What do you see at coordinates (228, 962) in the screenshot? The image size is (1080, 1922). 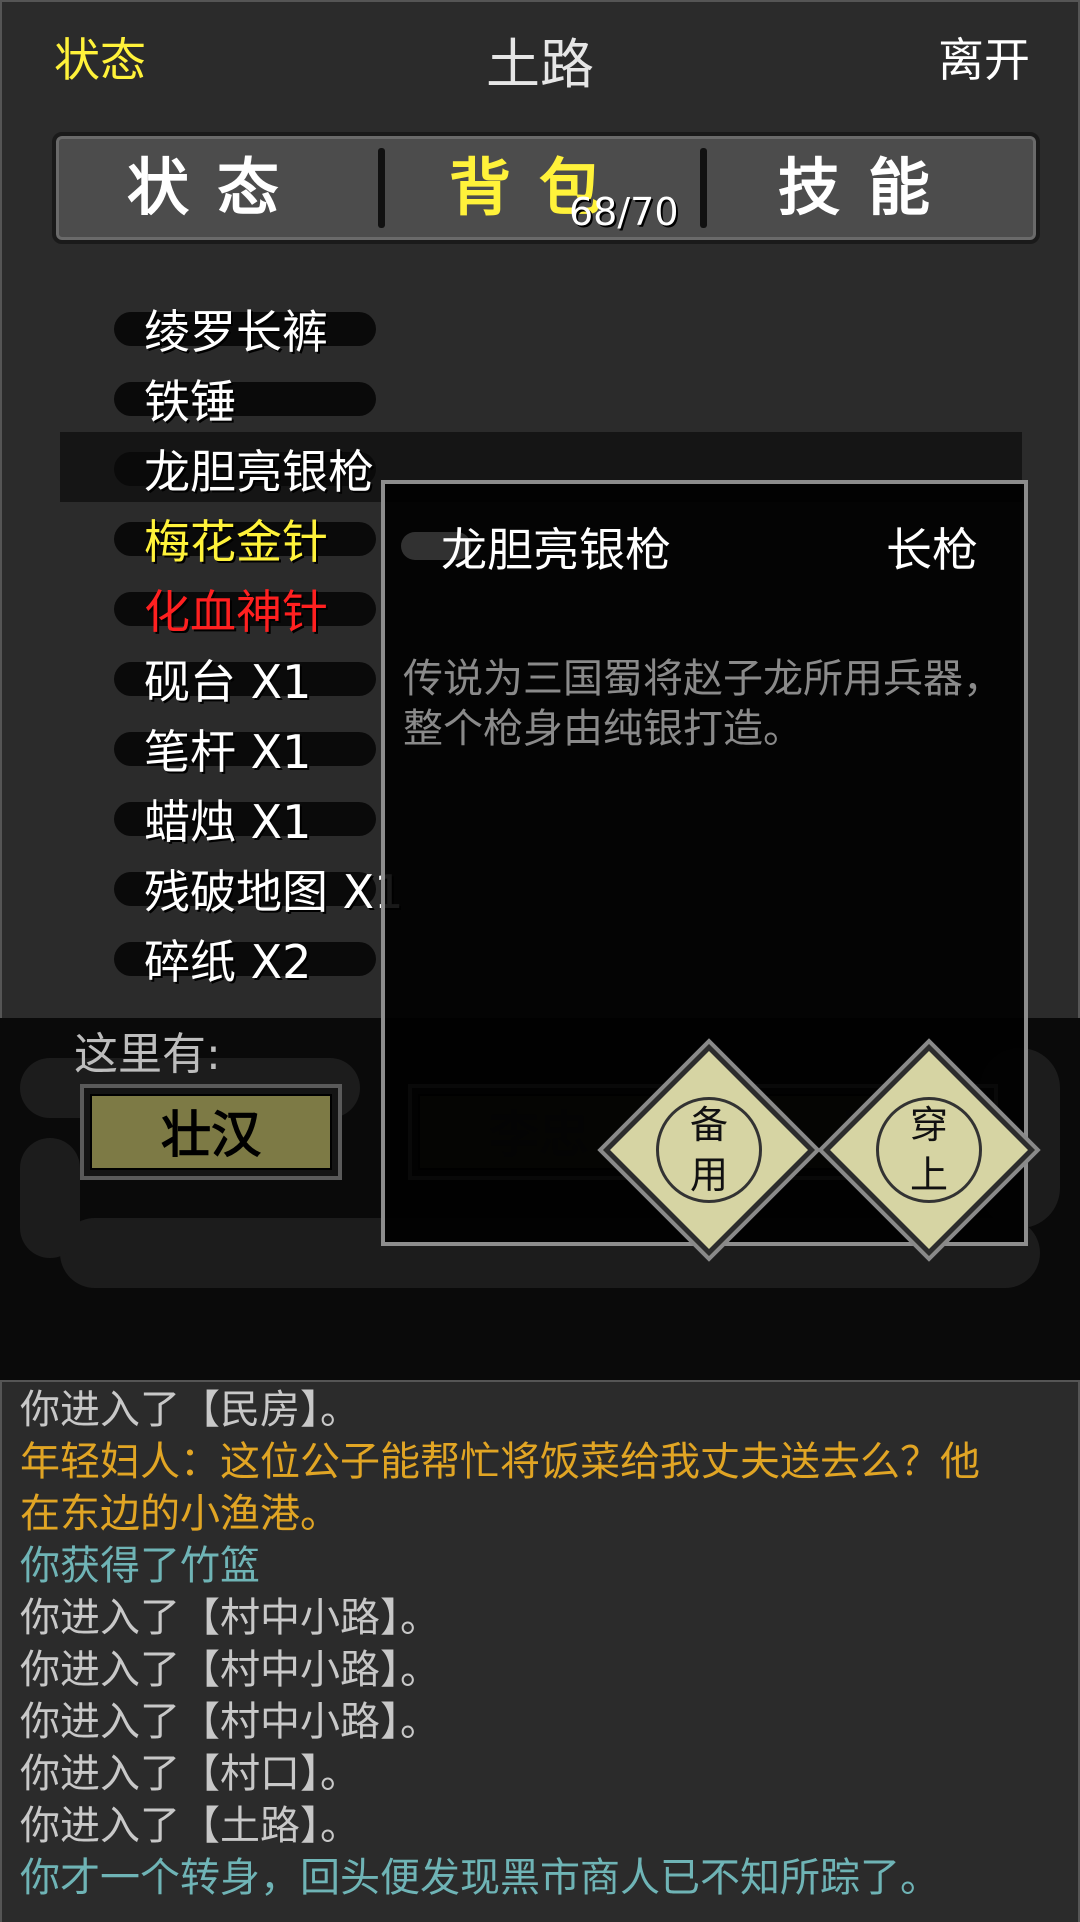 I see `item-label: 碎纸 X2` at bounding box center [228, 962].